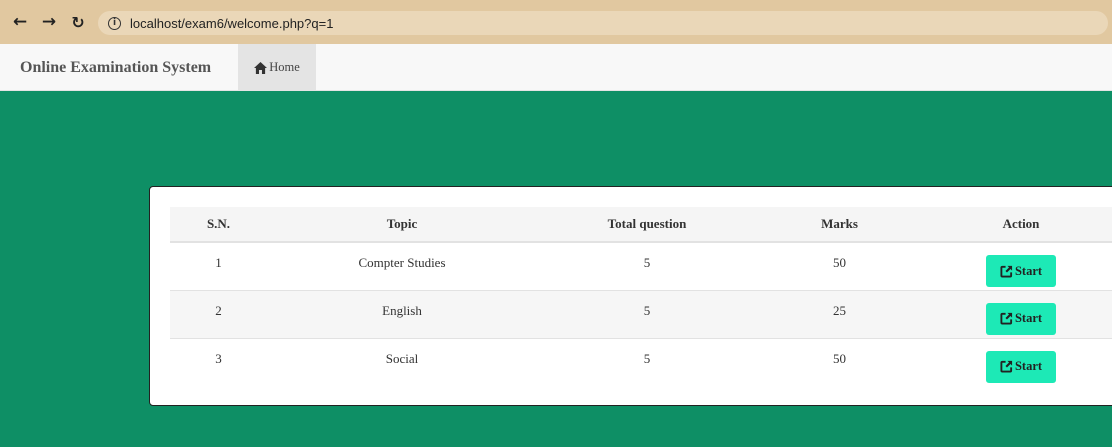  I want to click on header-sn: S.N., so click(218, 225).